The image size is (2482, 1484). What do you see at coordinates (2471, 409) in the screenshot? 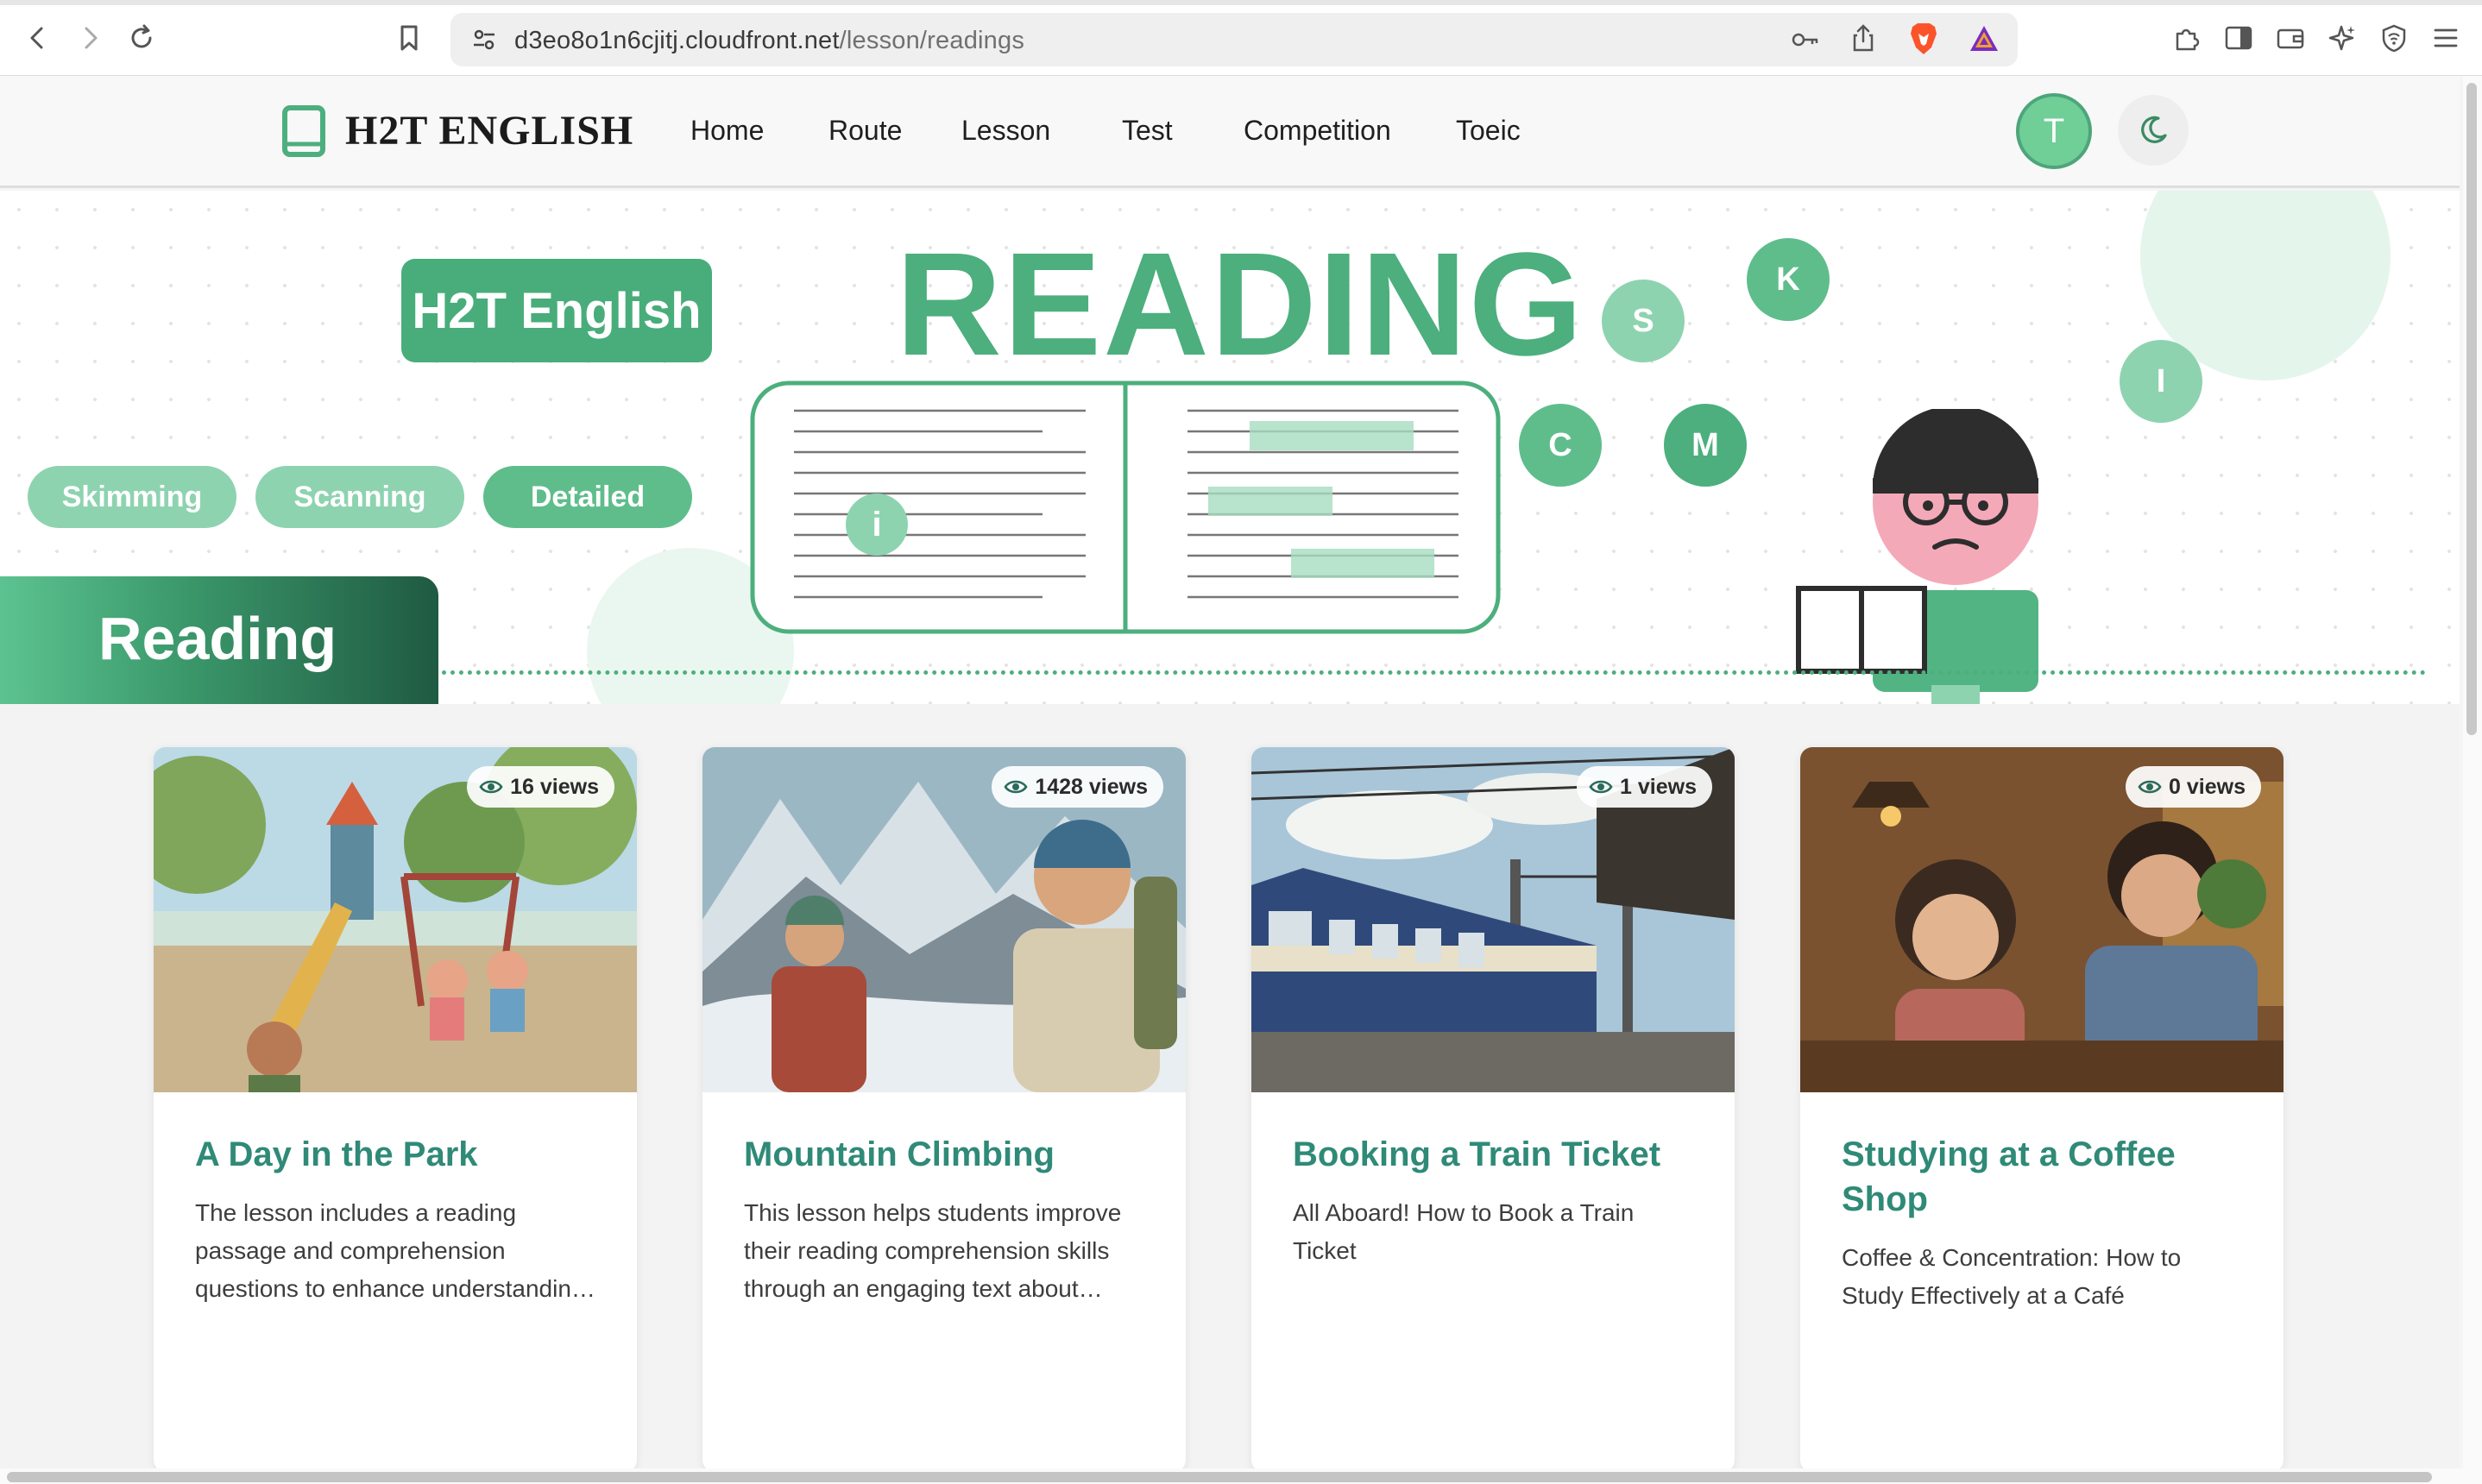
I see `vertical-scrollbar` at bounding box center [2471, 409].